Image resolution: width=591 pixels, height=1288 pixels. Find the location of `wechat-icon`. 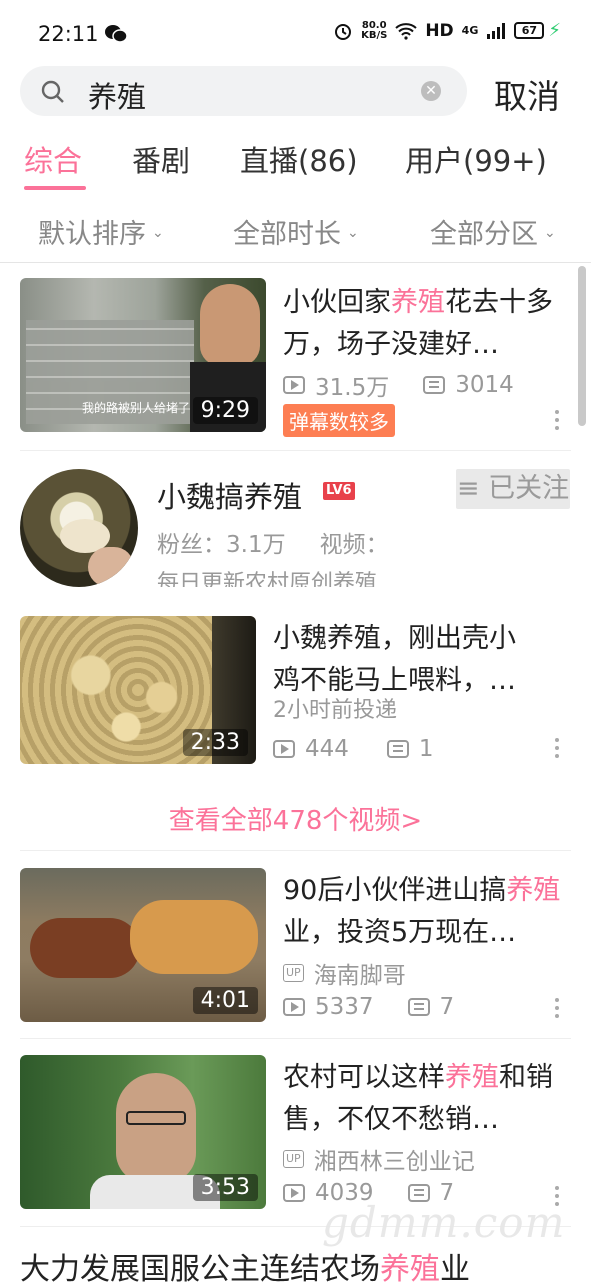

wechat-icon is located at coordinates (116, 34).